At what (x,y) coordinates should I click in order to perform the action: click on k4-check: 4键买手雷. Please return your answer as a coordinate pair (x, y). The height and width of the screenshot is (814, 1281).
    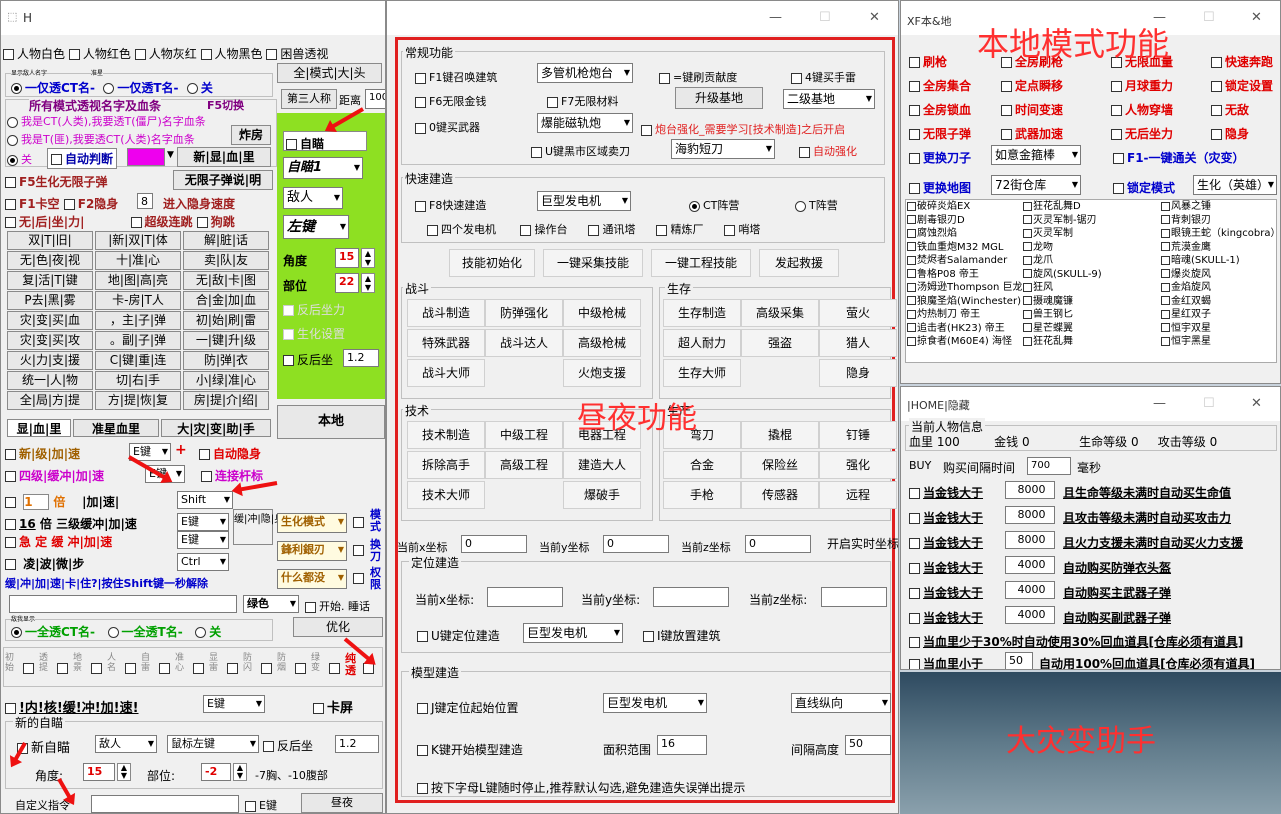
    Looking at the image, I should click on (823, 77).